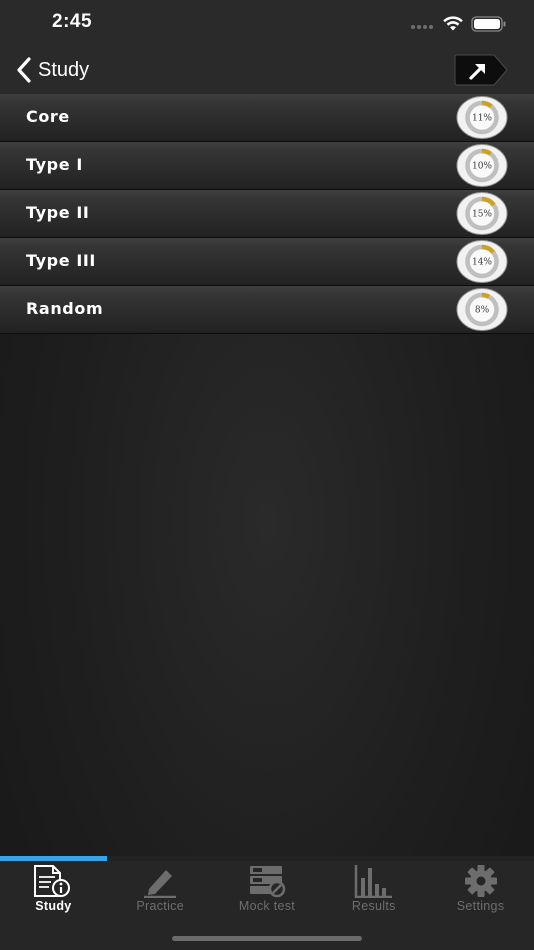 The height and width of the screenshot is (950, 534). What do you see at coordinates (267, 938) in the screenshot?
I see `home-indicator` at bounding box center [267, 938].